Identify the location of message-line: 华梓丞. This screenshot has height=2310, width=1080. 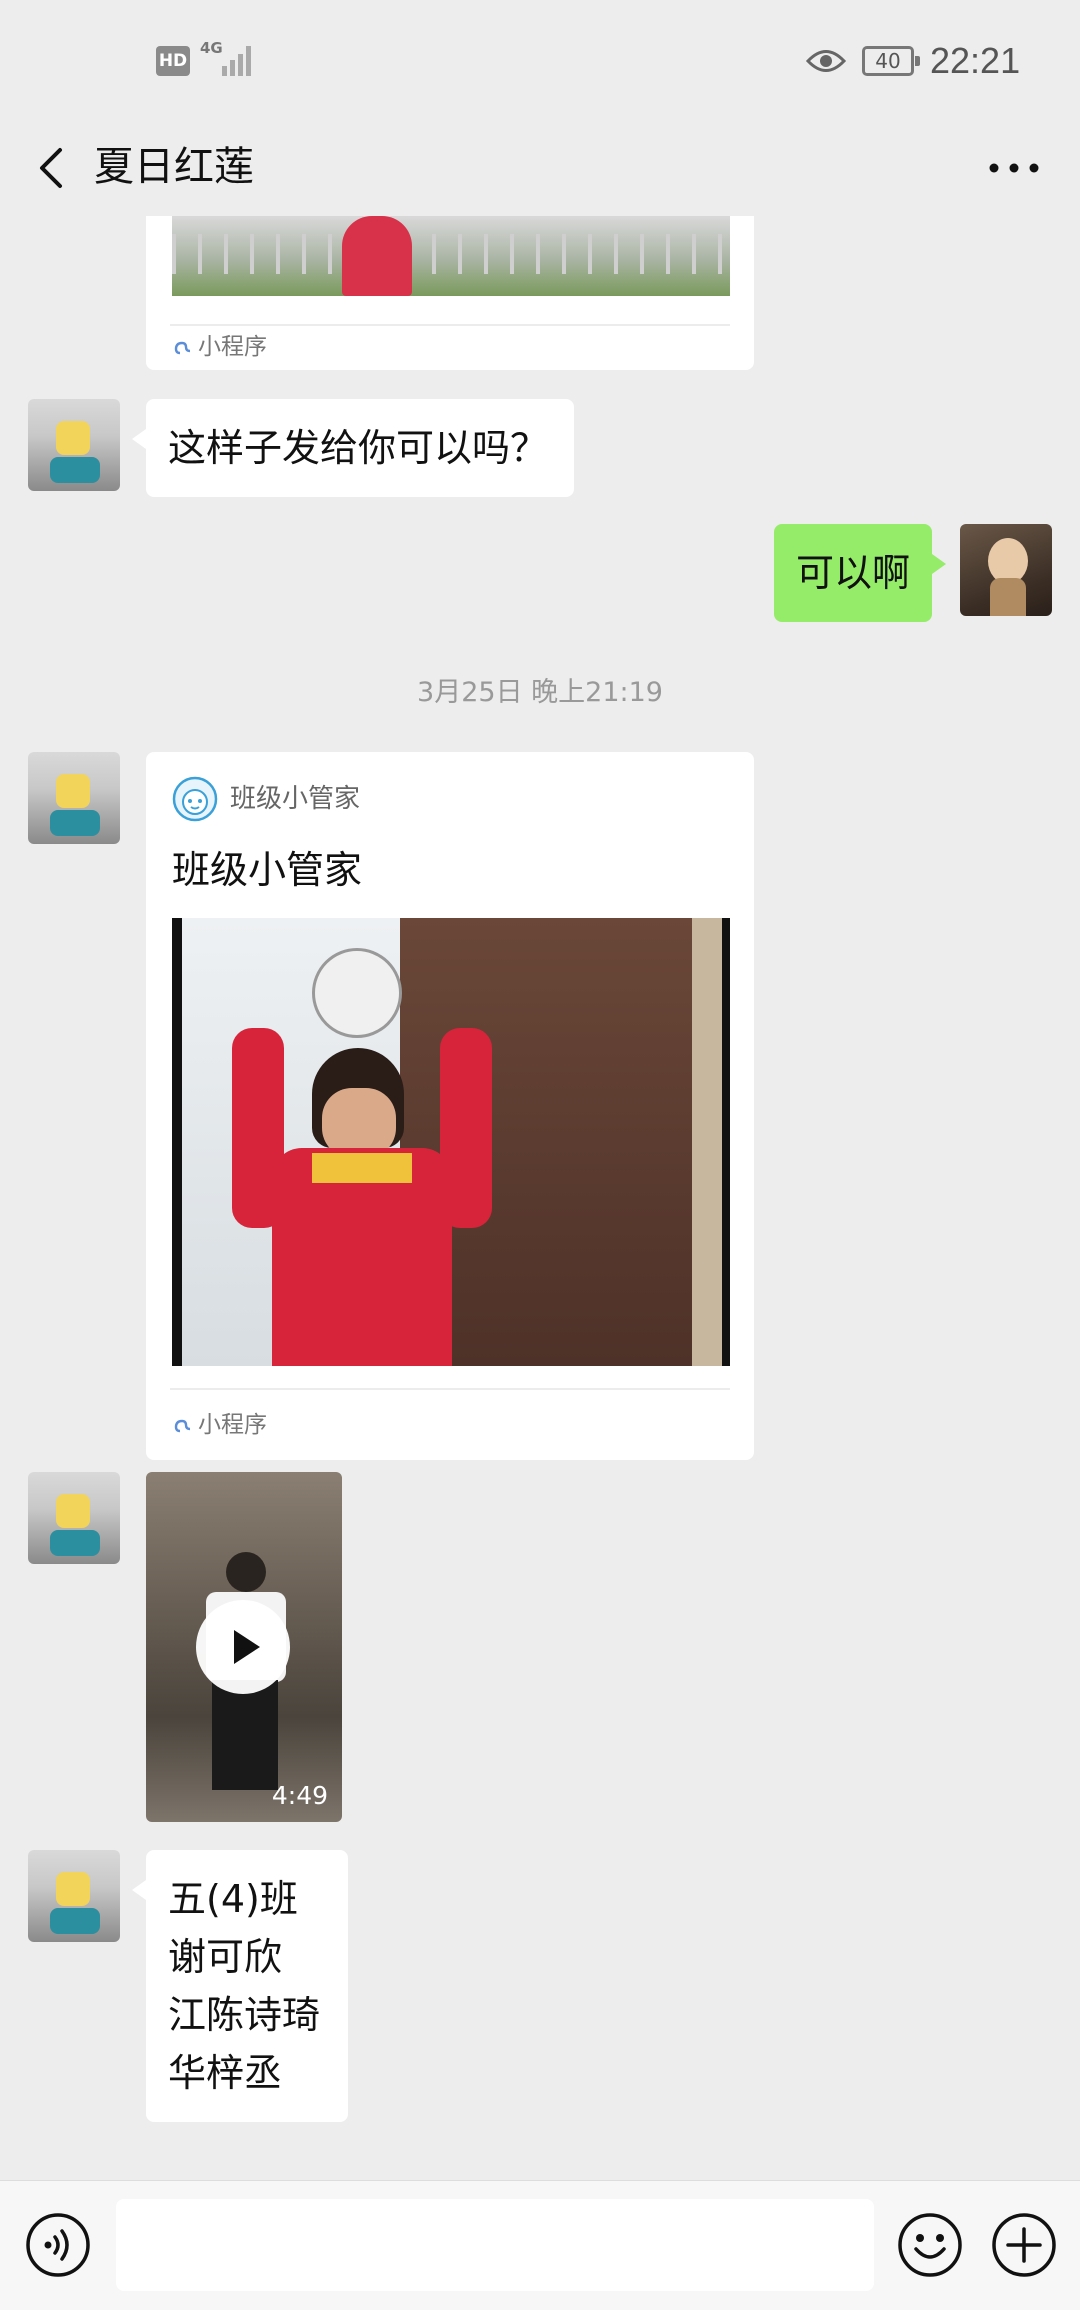
(225, 2073).